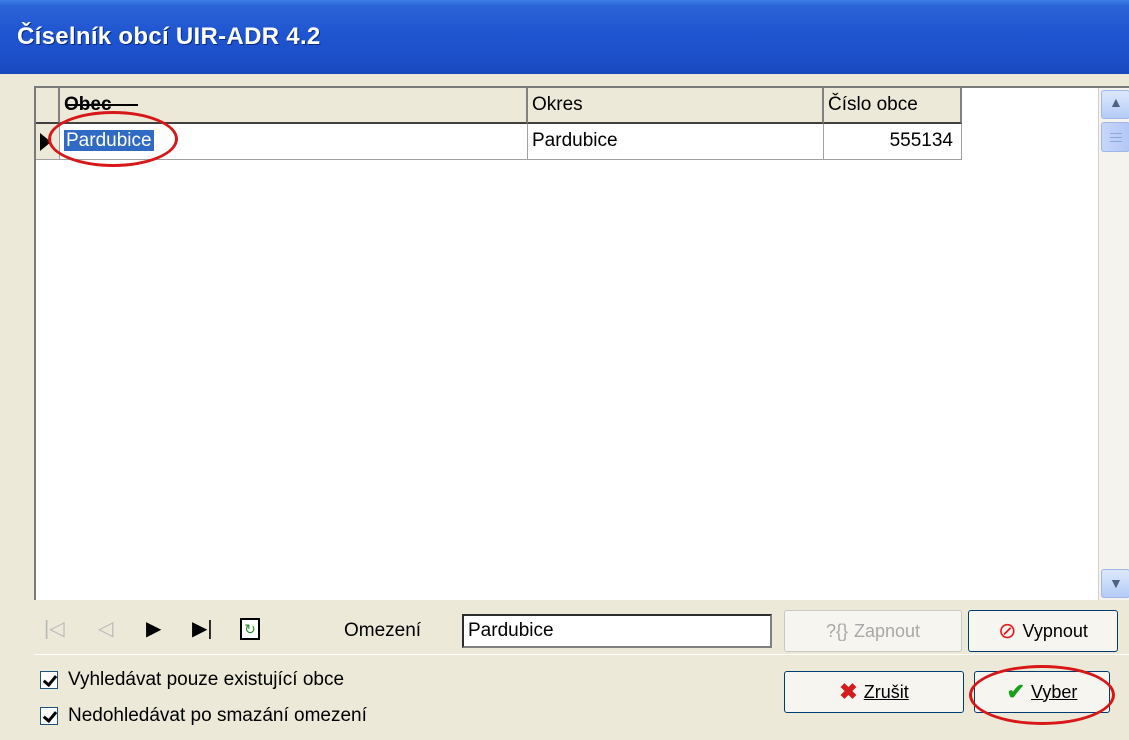  Describe the element at coordinates (250, 629) in the screenshot. I see `refresh-icon: ↻` at that location.